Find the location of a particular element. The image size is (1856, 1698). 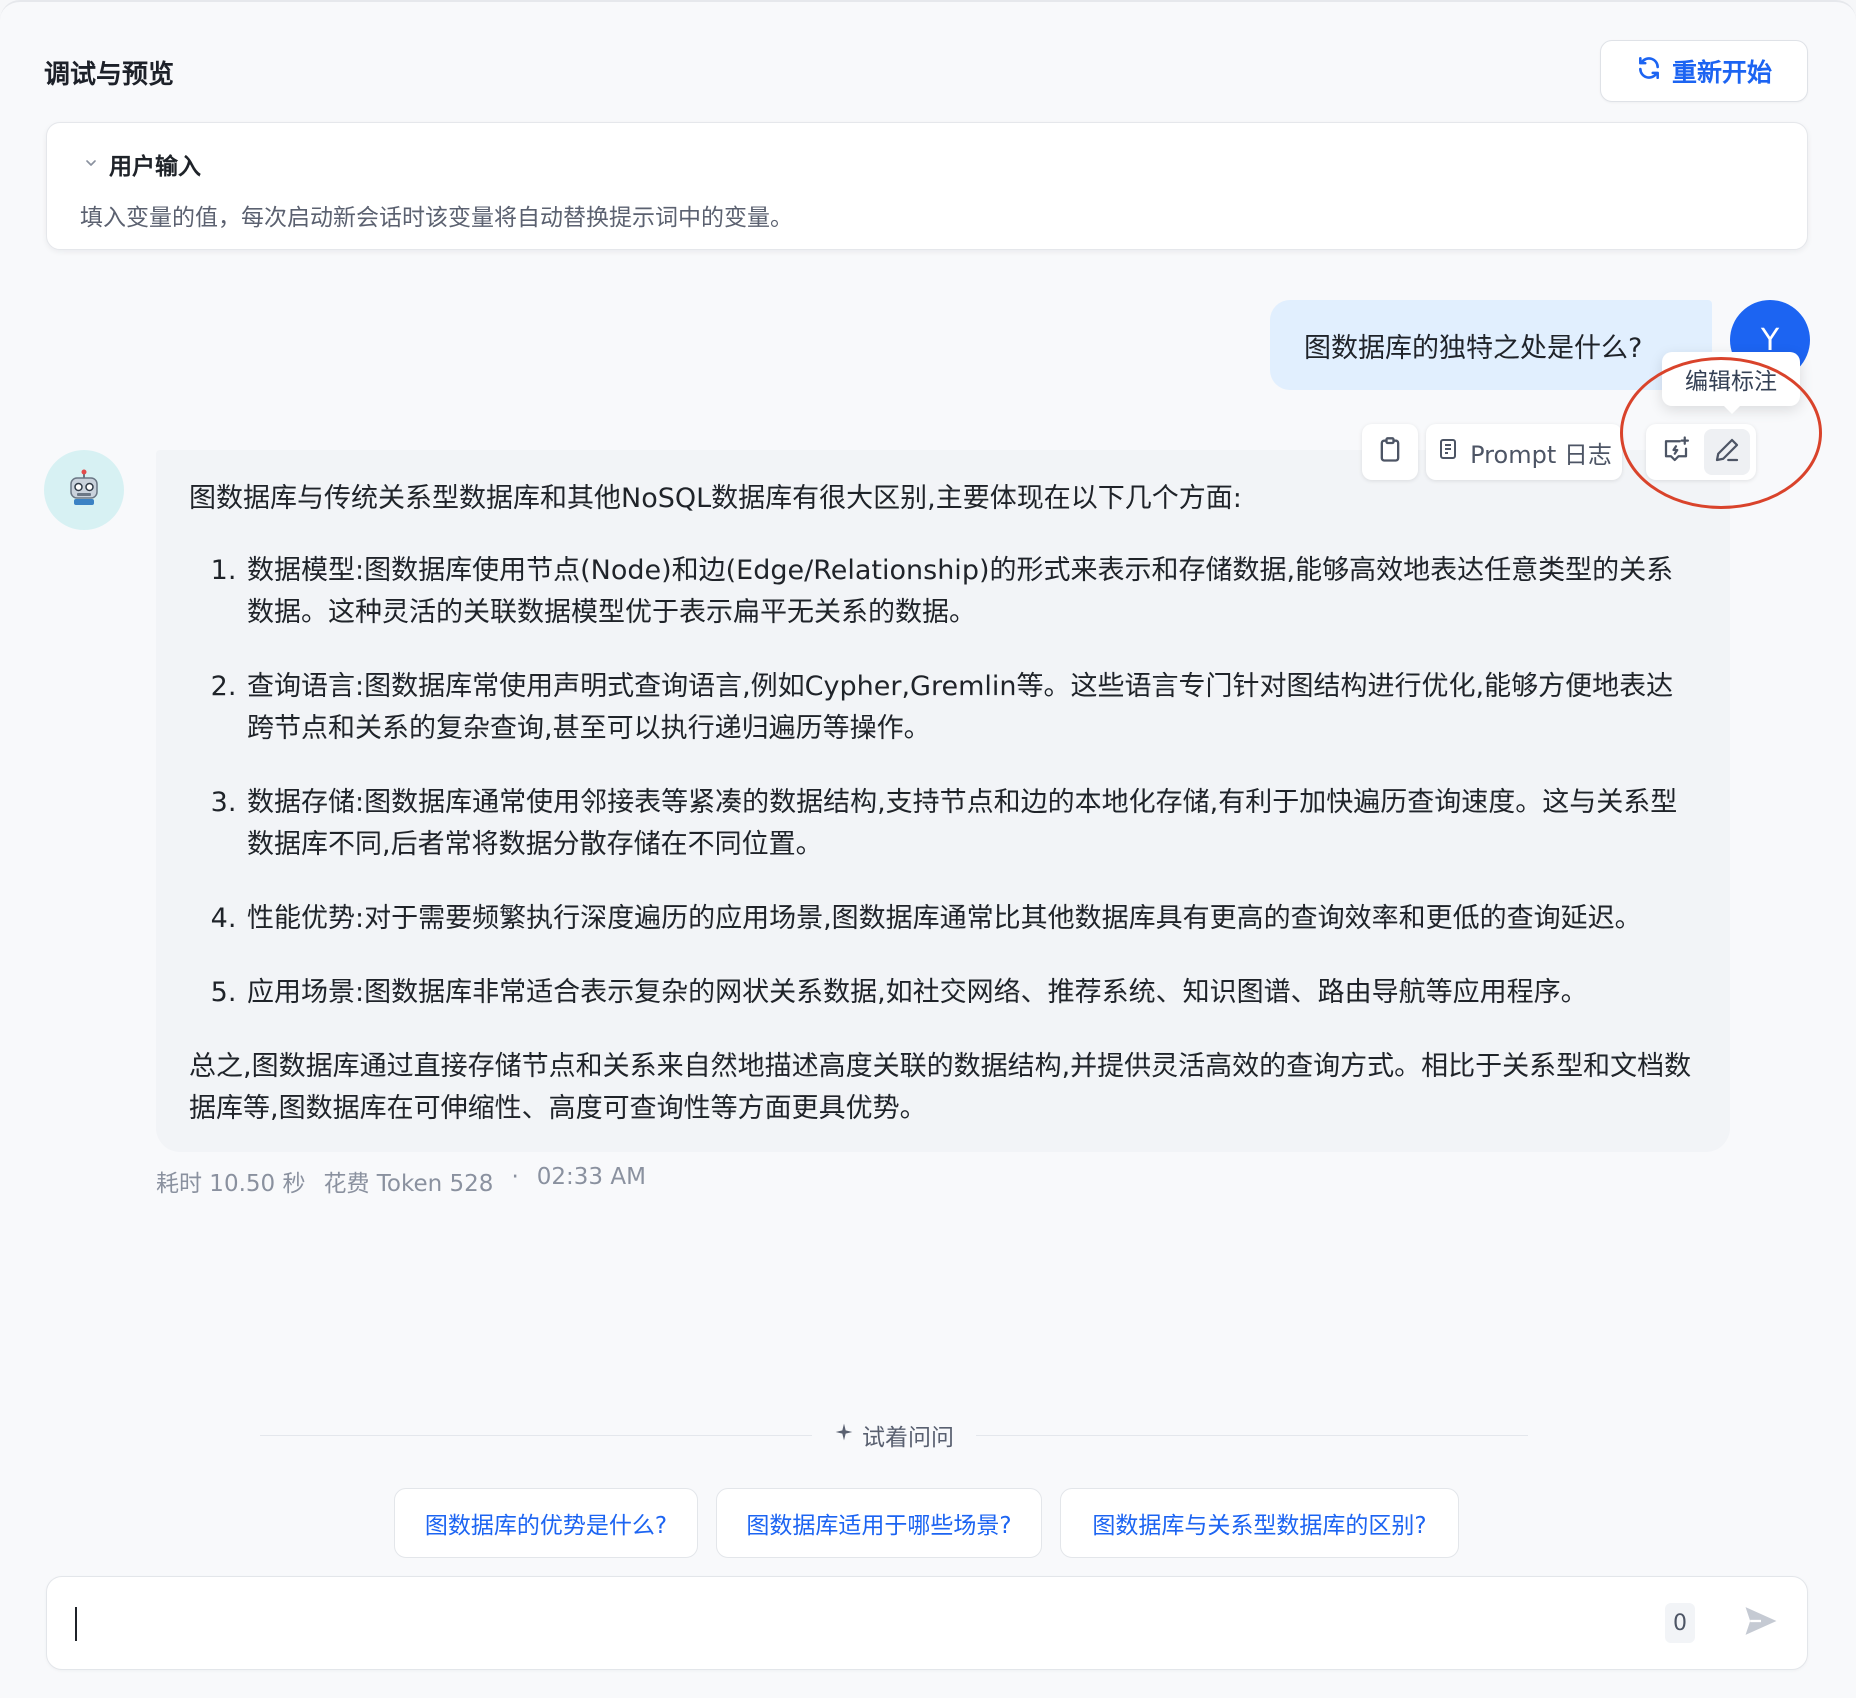

user-input-title: 用户输入 is located at coordinates (155, 167).